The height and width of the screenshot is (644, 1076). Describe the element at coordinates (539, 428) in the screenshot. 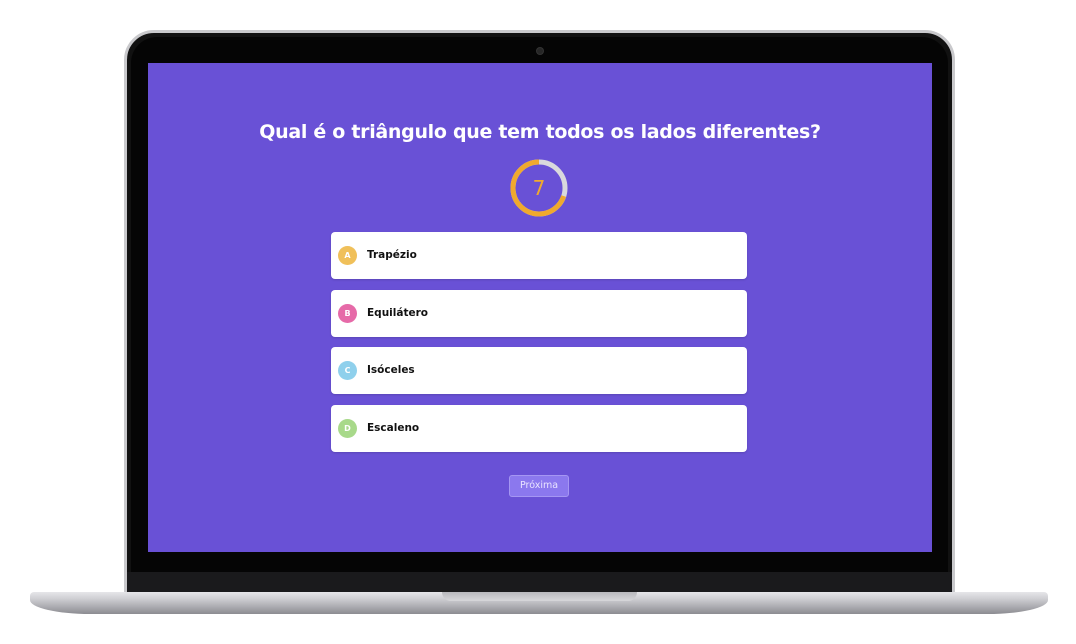

I see `option-d: D Escaleno` at that location.